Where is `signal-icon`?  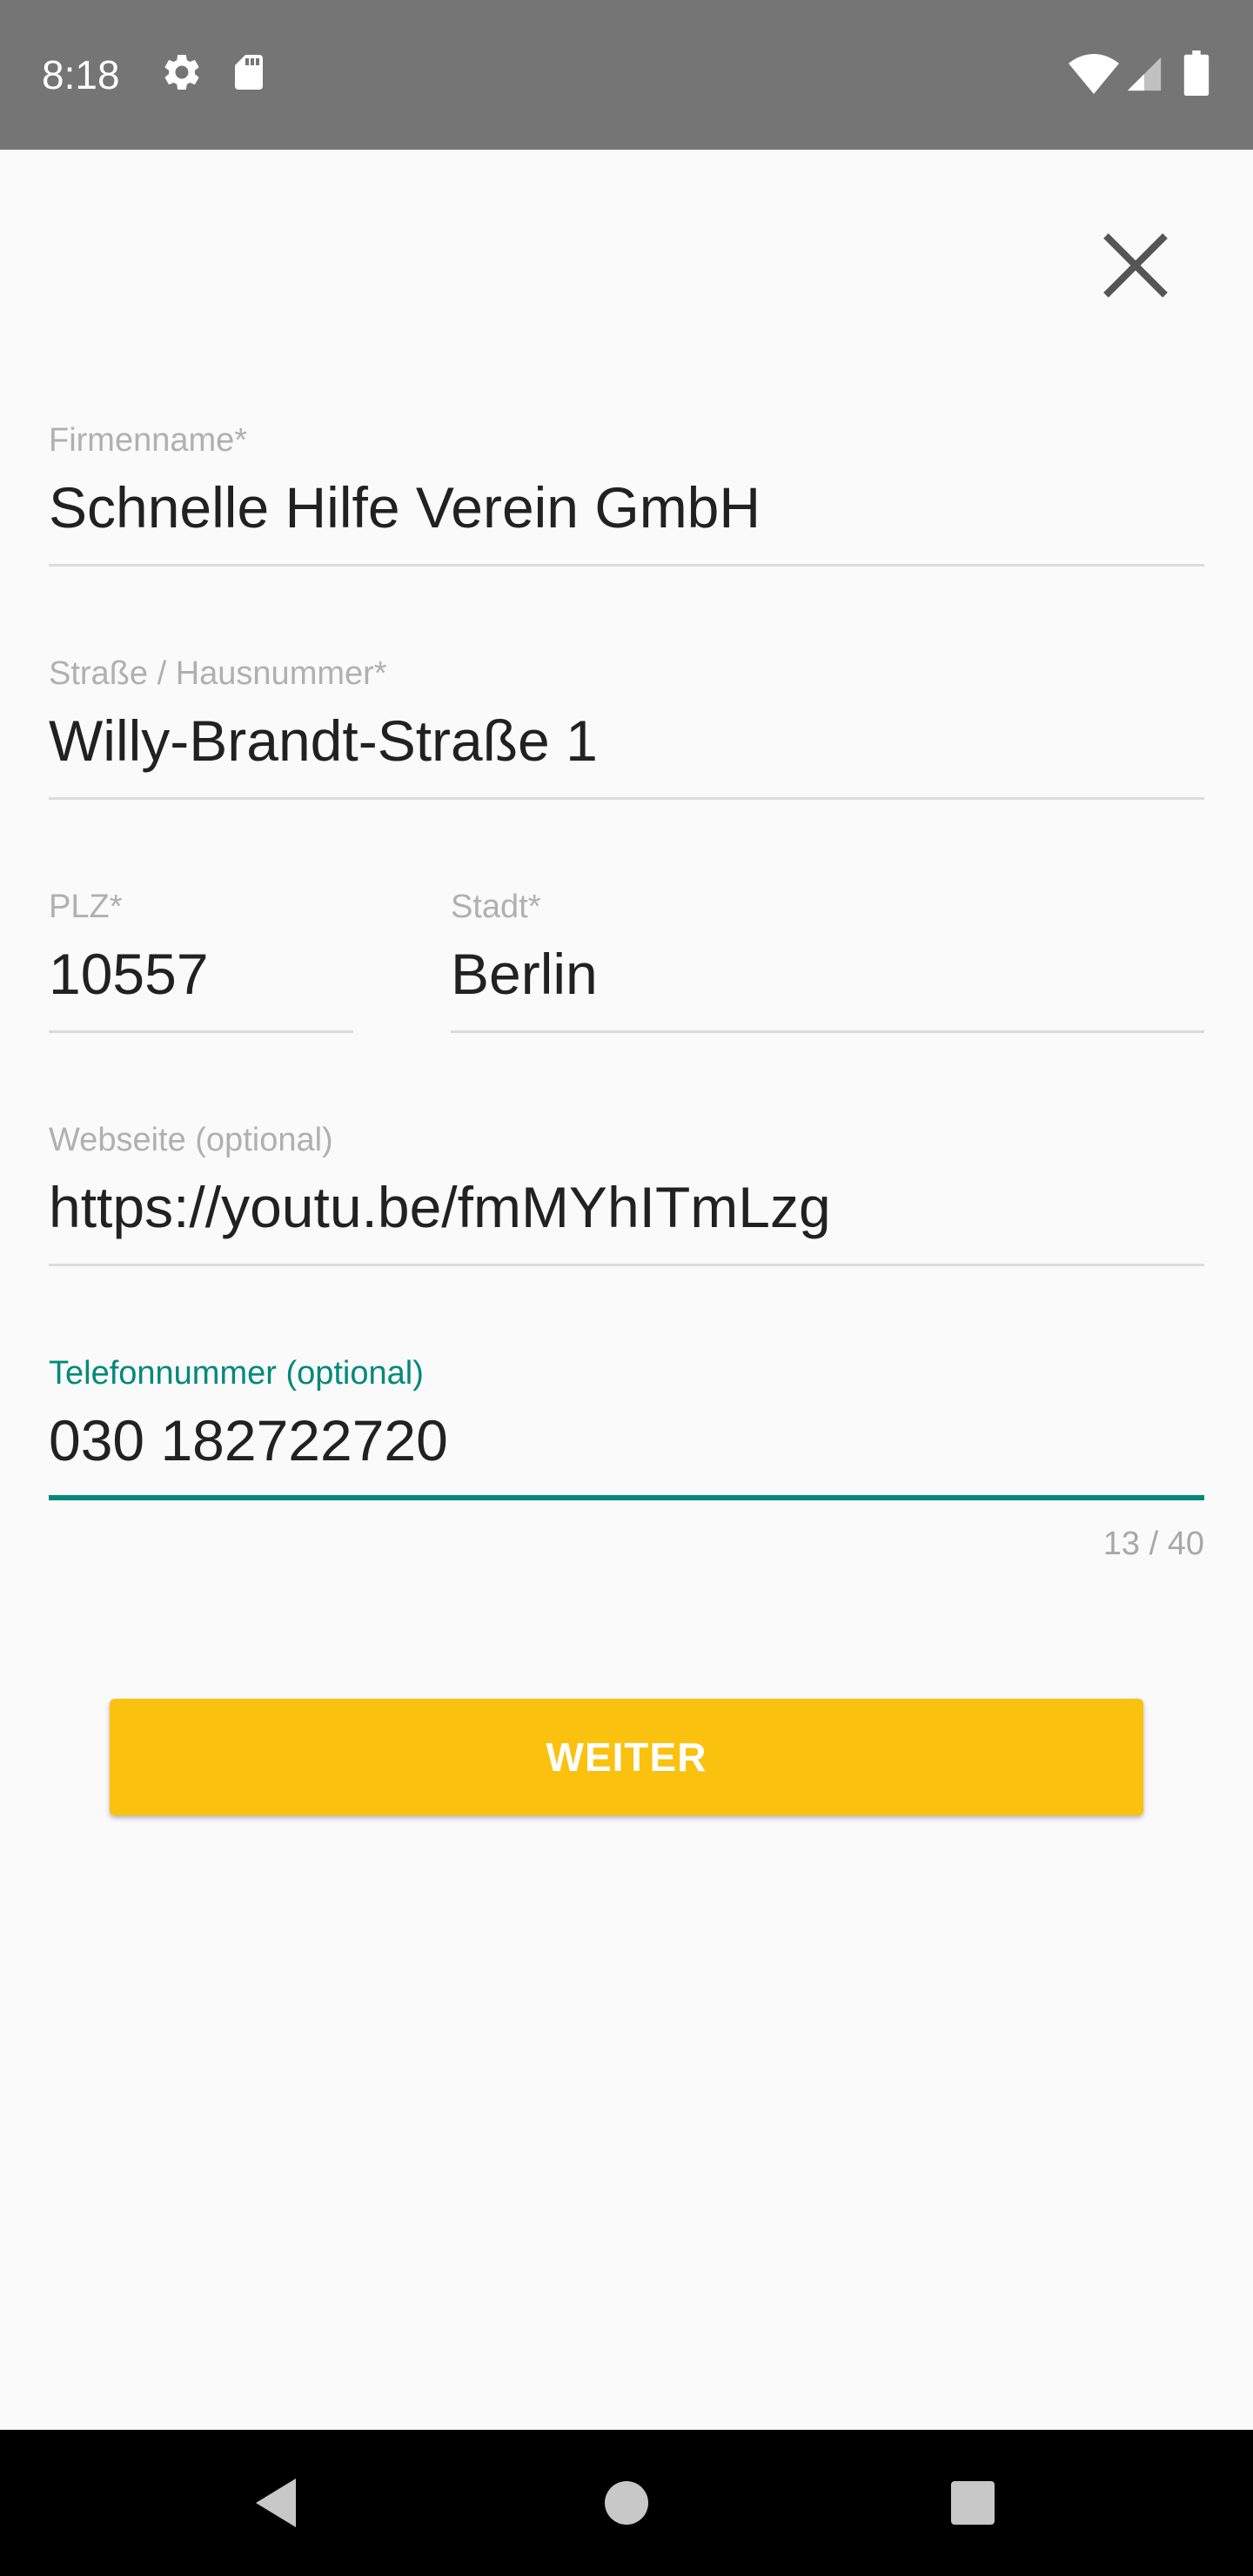 signal-icon is located at coordinates (1144, 76).